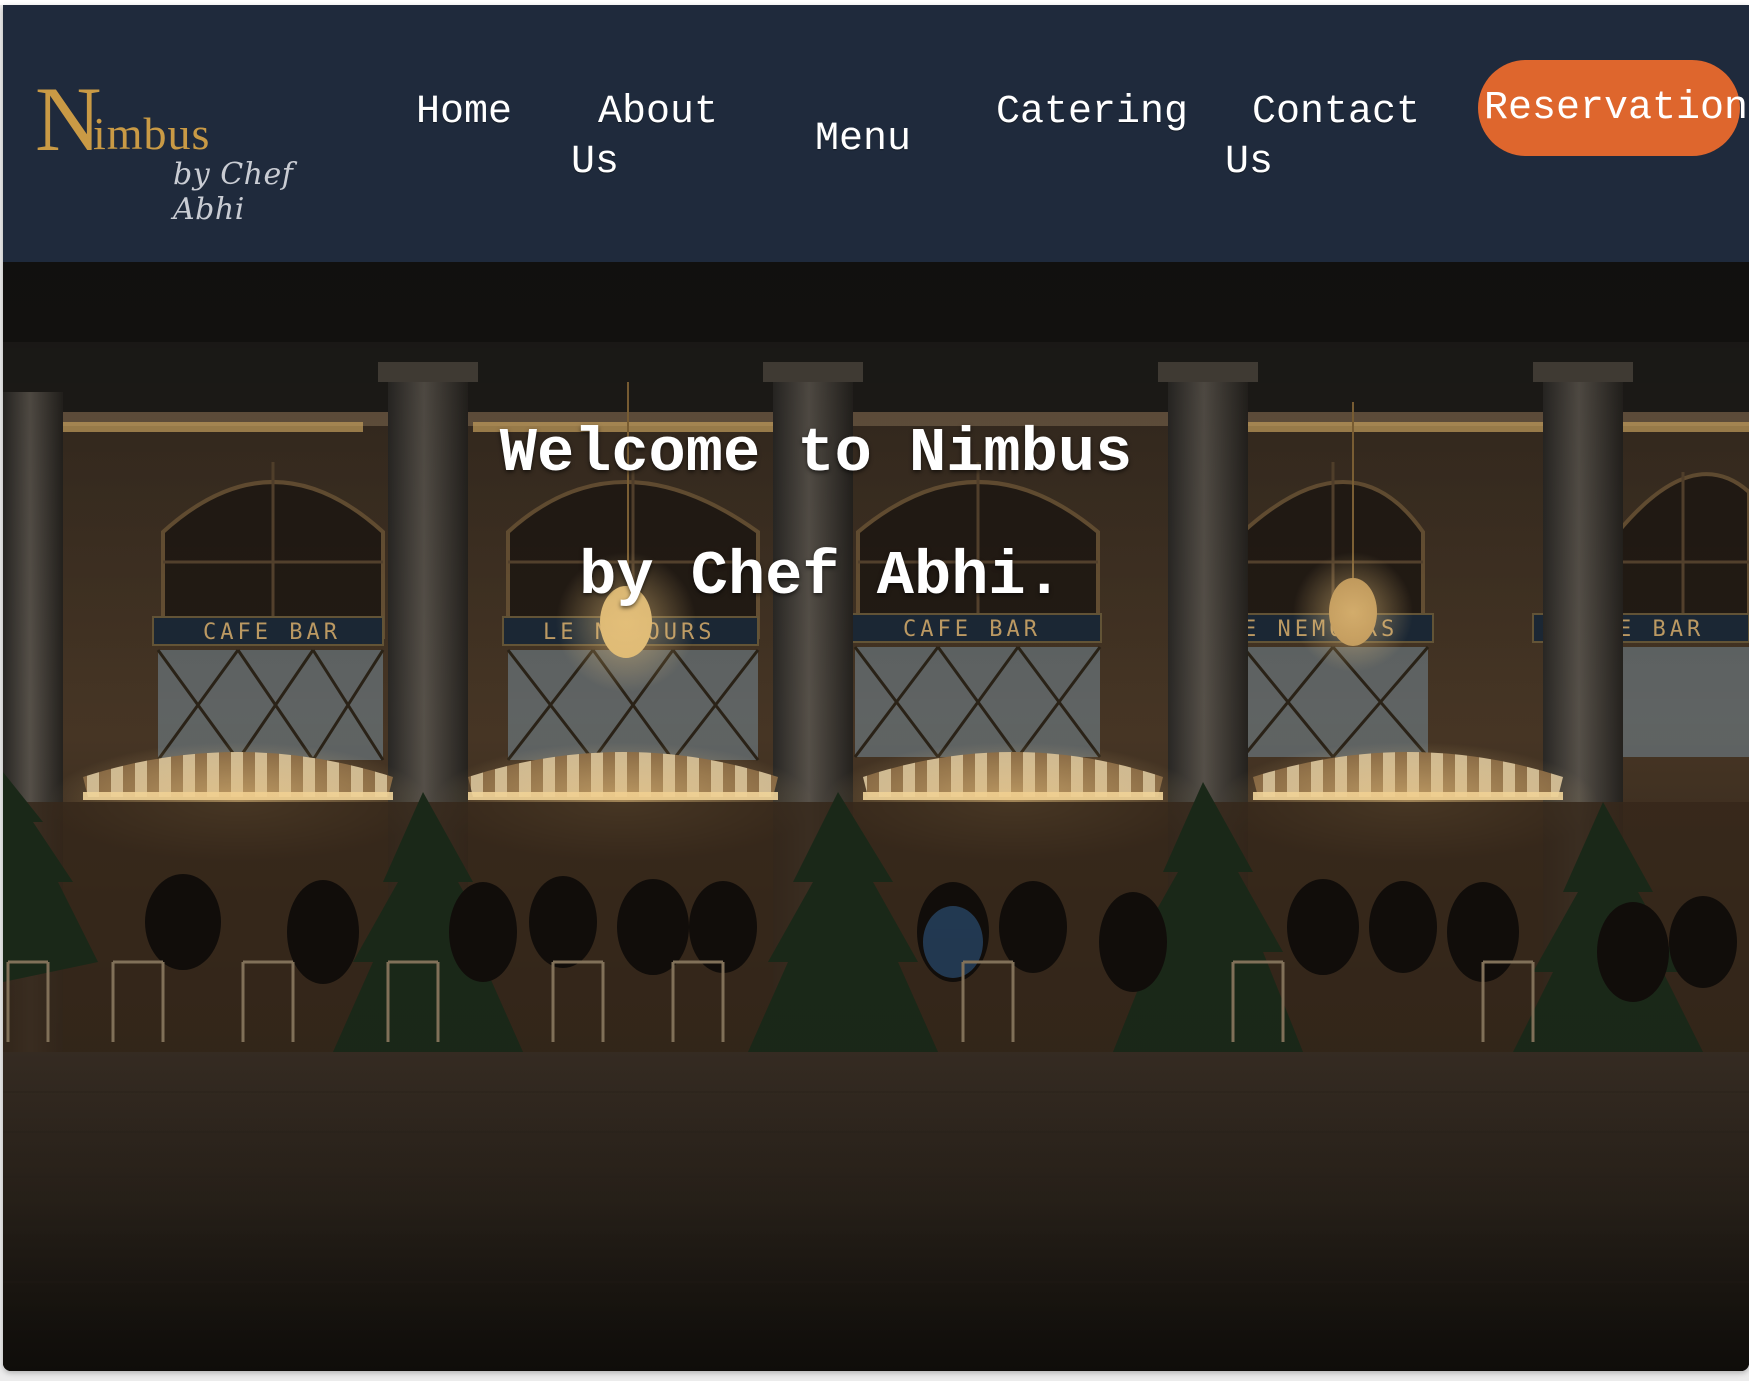 This screenshot has width=1749, height=1381. I want to click on nav-home-link: Home, so click(464, 113).